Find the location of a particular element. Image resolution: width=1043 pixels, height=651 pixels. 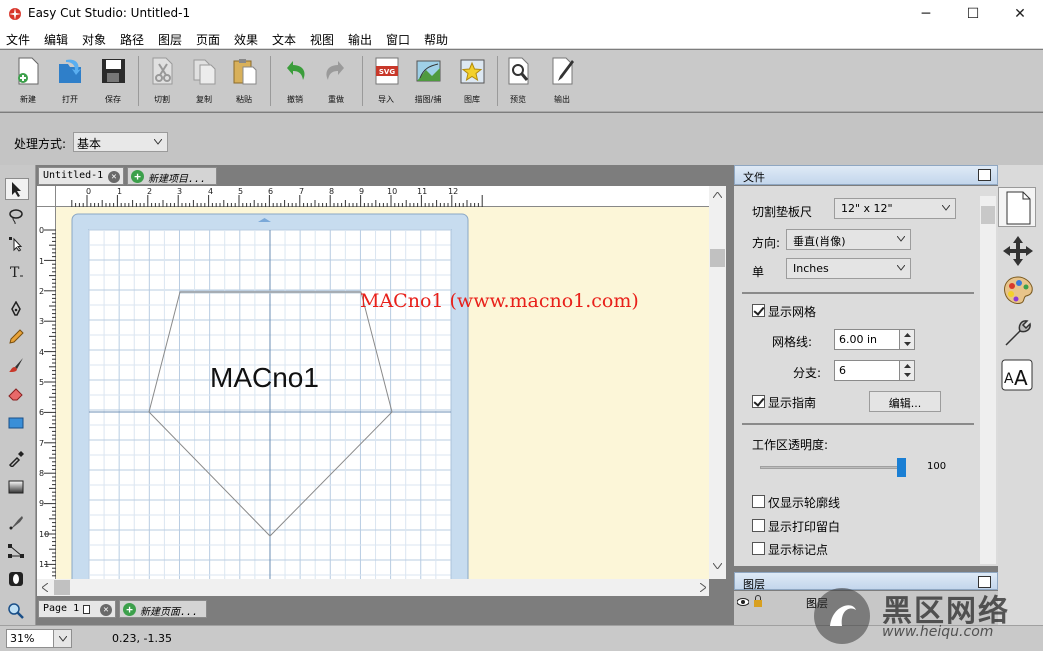

eyedropper-tool is located at coordinates (17, 460).